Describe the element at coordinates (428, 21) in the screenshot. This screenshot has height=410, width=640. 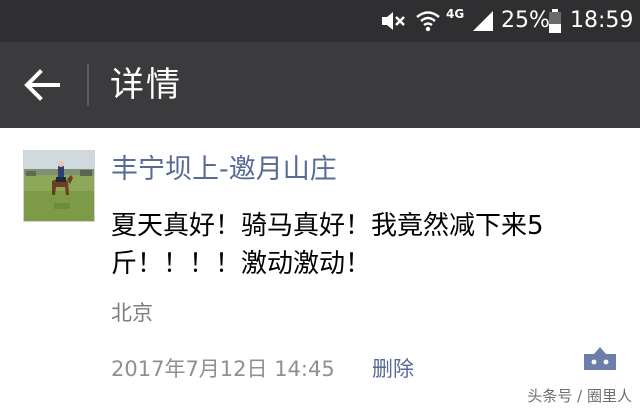
I see `wifi-icon` at that location.